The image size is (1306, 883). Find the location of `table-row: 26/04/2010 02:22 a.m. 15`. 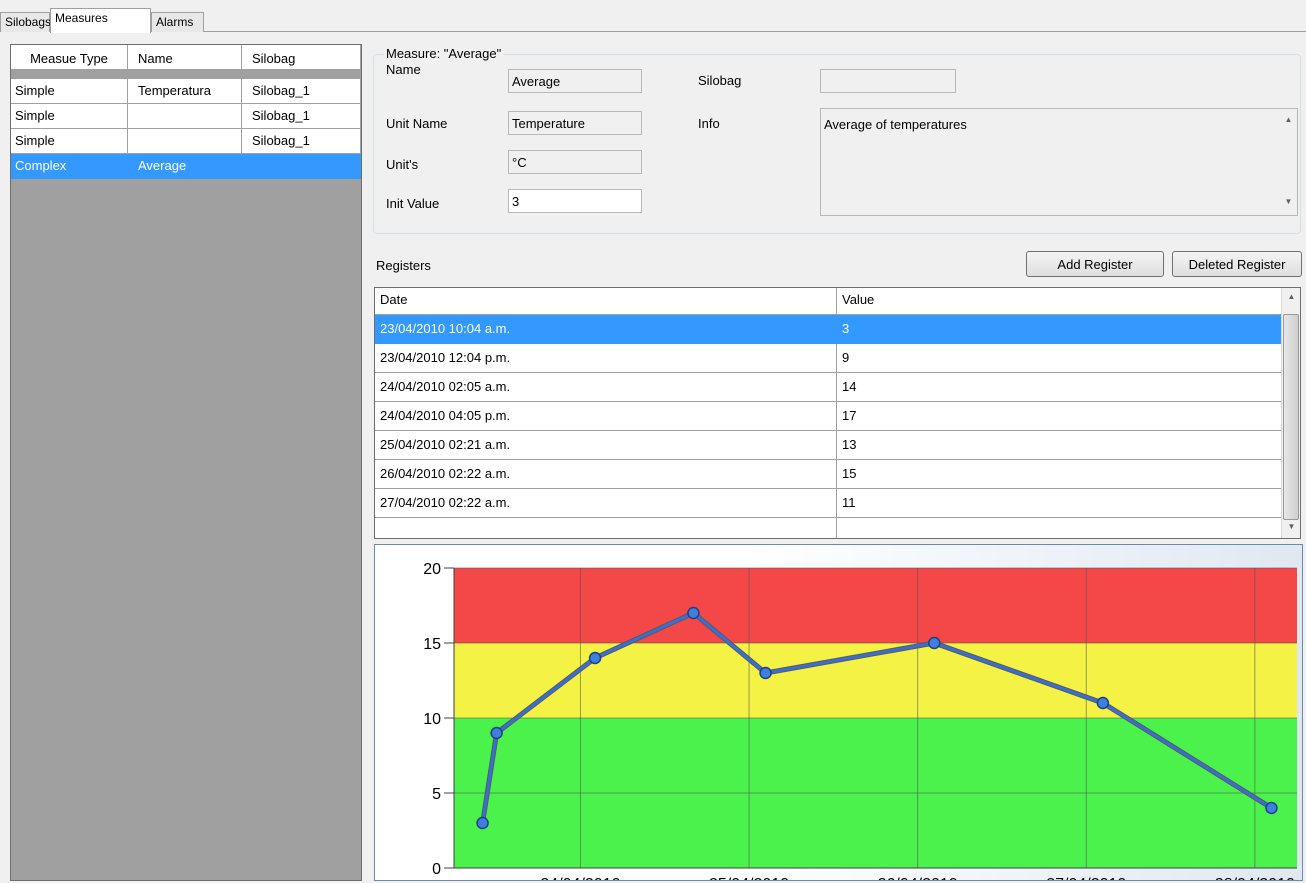

table-row: 26/04/2010 02:22 a.m. 15 is located at coordinates (828, 474).